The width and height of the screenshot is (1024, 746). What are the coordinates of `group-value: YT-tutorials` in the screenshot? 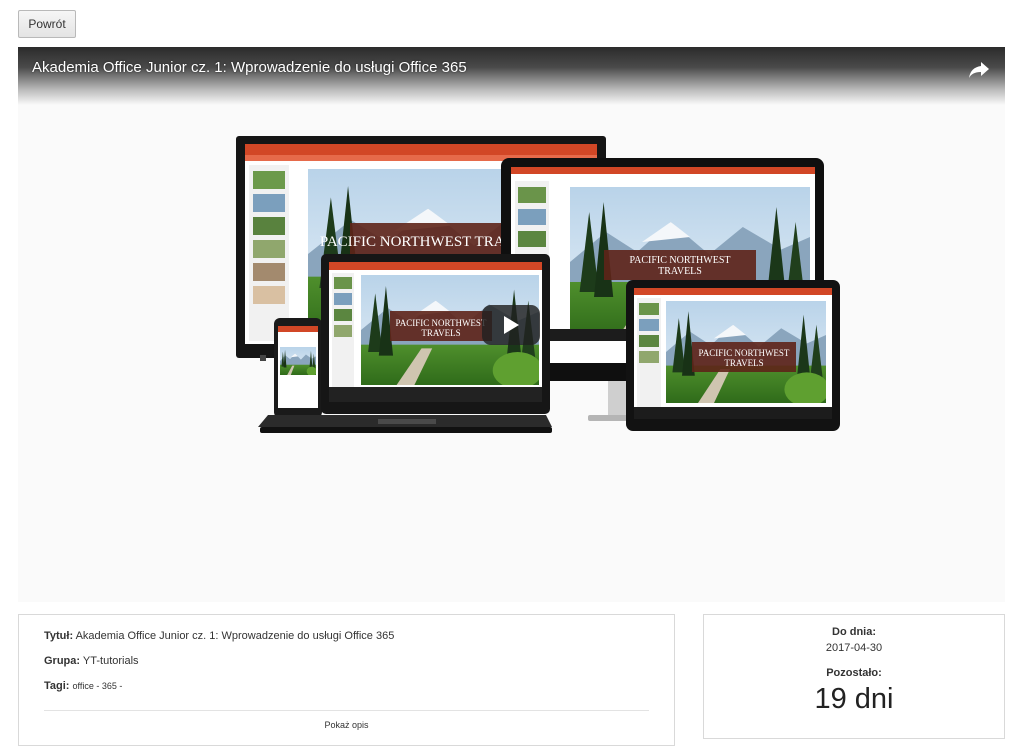 It's located at (110, 661).